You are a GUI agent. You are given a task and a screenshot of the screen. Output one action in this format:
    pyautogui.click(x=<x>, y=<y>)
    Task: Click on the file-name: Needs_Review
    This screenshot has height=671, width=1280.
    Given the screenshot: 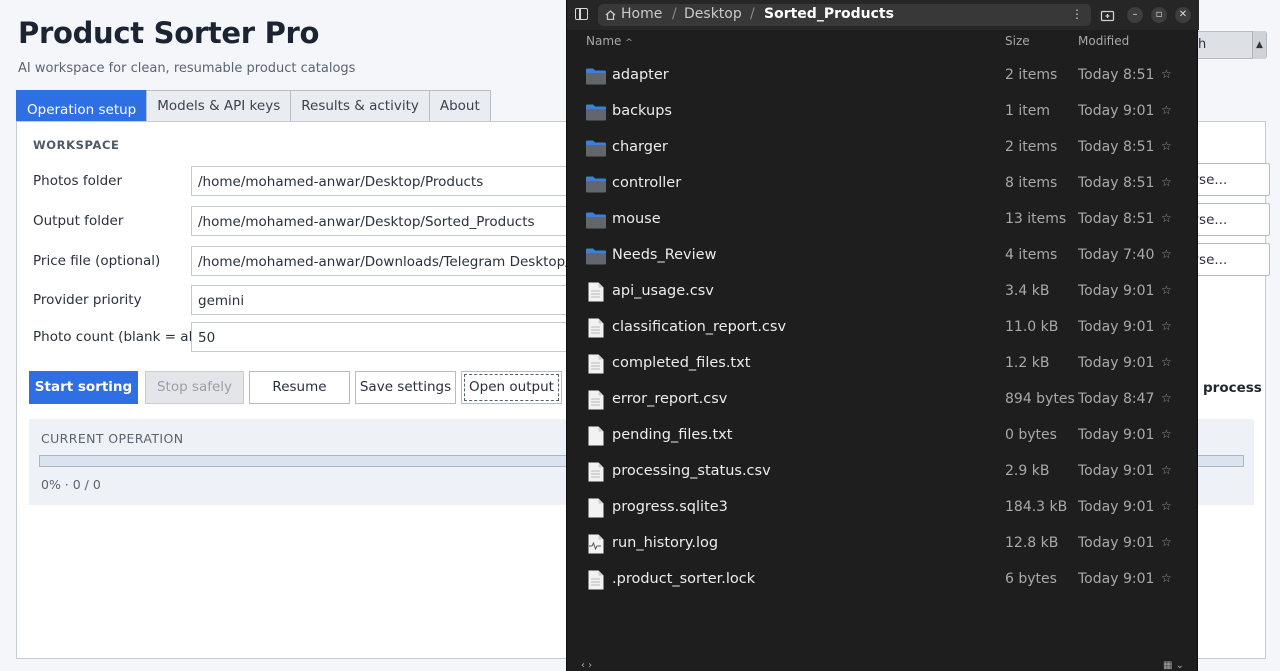 What is the action you would take?
    pyautogui.click(x=664, y=255)
    